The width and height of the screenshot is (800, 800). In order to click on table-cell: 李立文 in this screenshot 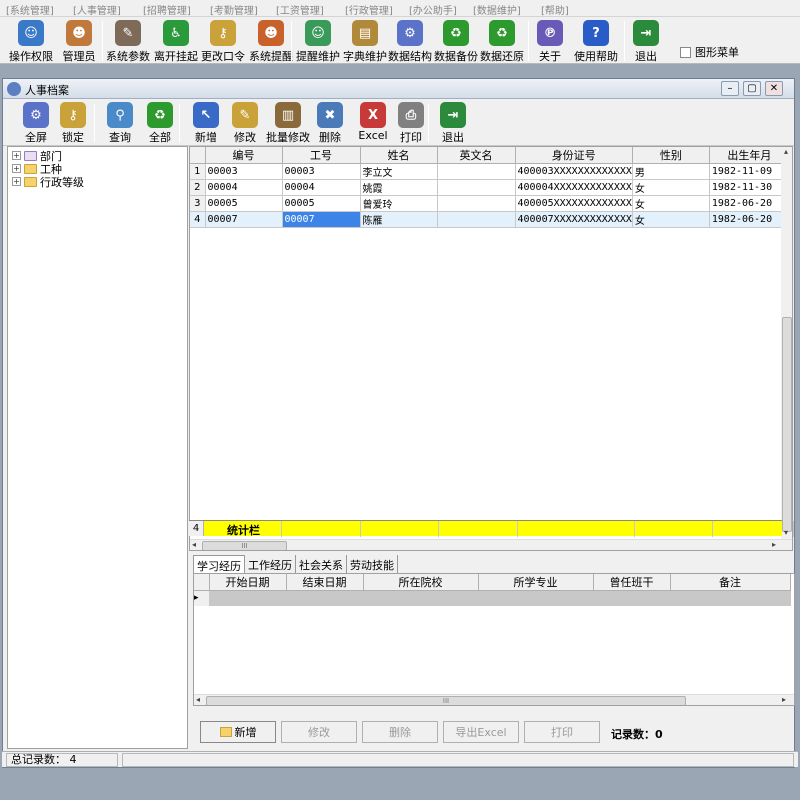, I will do `click(399, 171)`.